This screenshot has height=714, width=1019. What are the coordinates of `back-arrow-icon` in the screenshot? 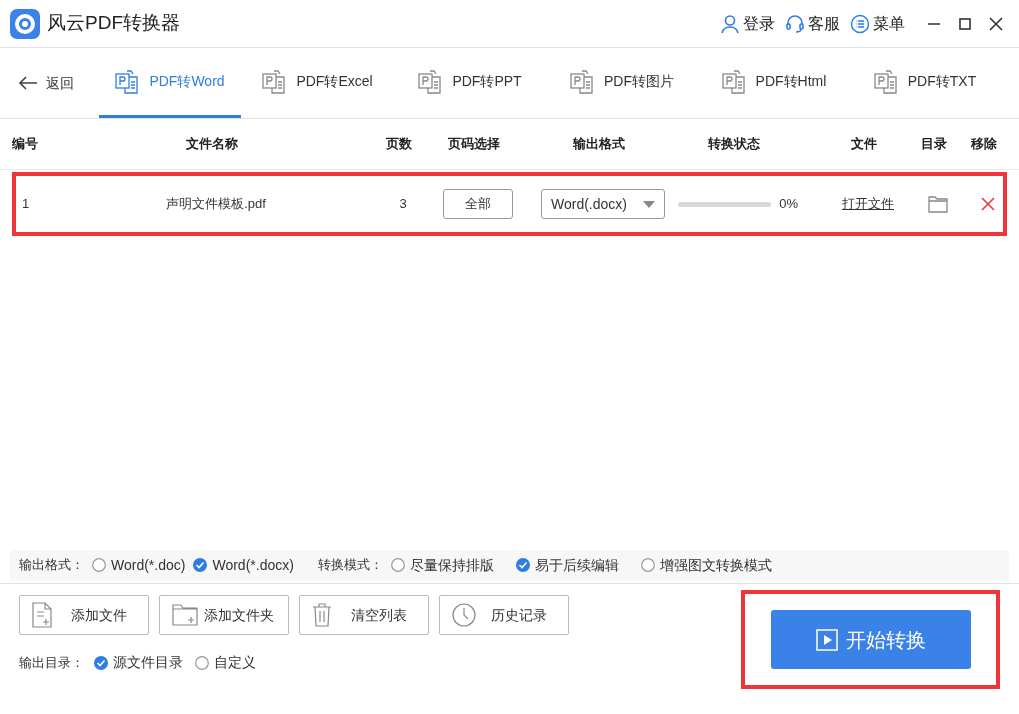 It's located at (28, 83).